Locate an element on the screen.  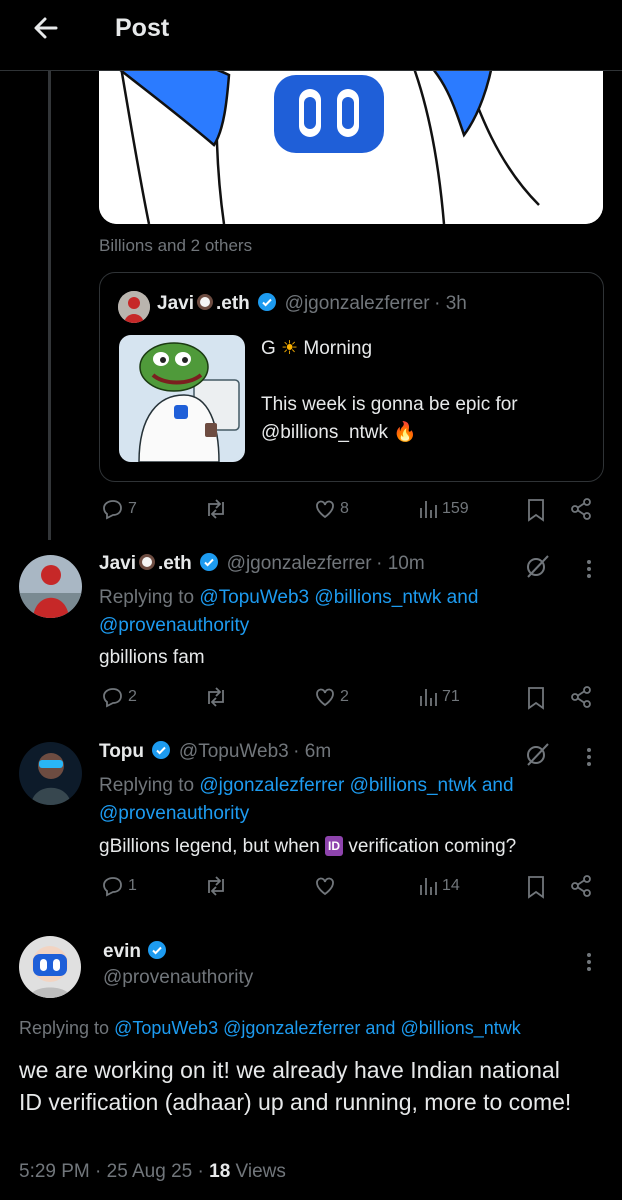
handle: @TopuWeb3 is located at coordinates (234, 751).